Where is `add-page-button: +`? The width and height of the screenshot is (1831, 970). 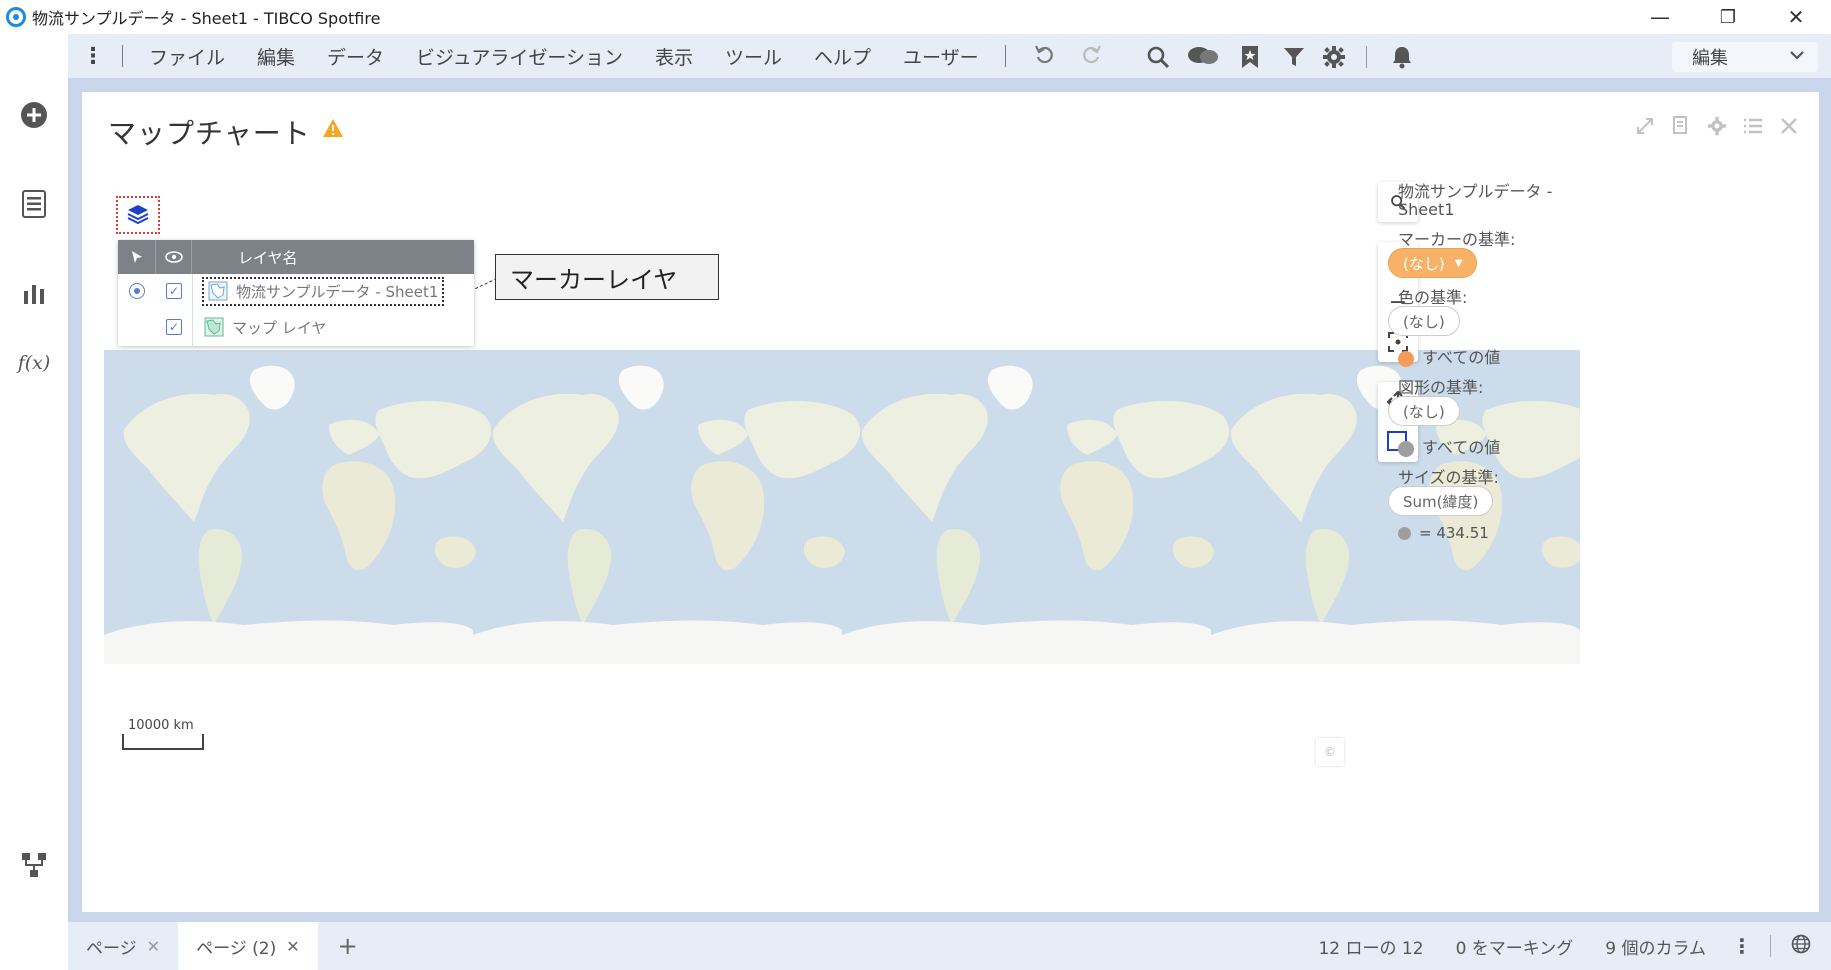 add-page-button: + is located at coordinates (348, 946).